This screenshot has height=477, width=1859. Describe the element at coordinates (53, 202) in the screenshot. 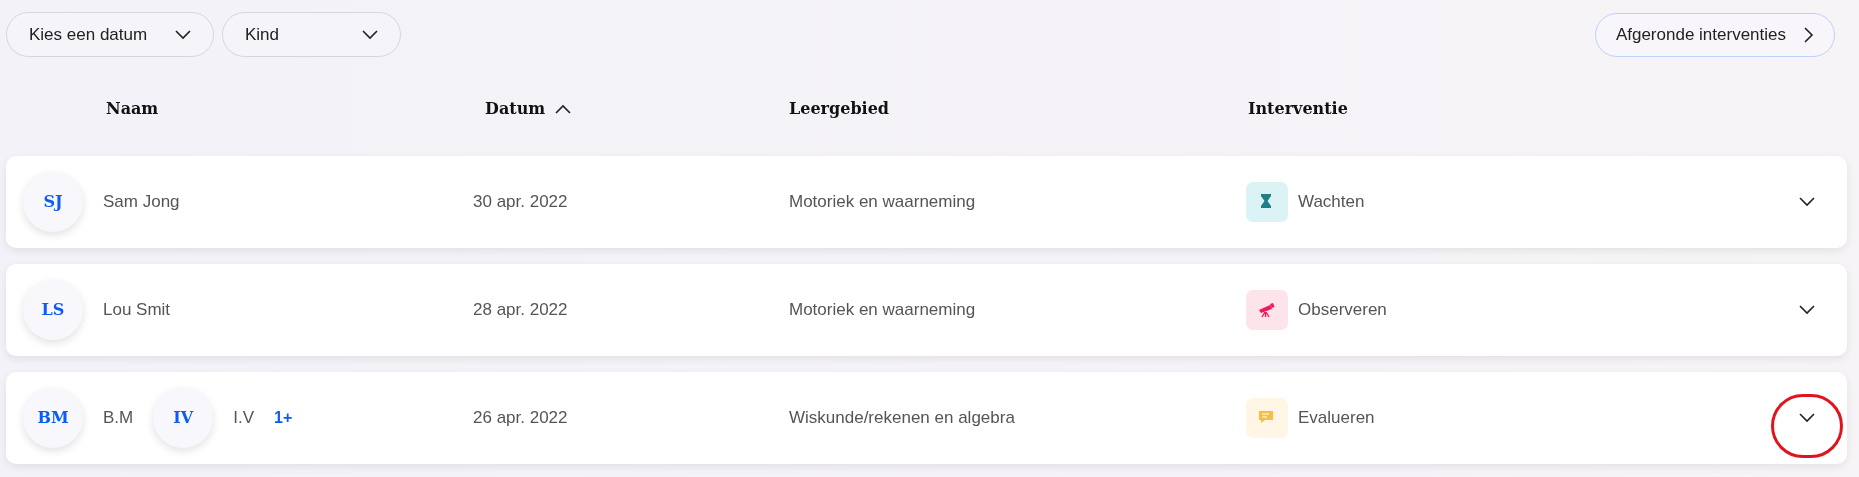

I see `avatar: SJ` at that location.